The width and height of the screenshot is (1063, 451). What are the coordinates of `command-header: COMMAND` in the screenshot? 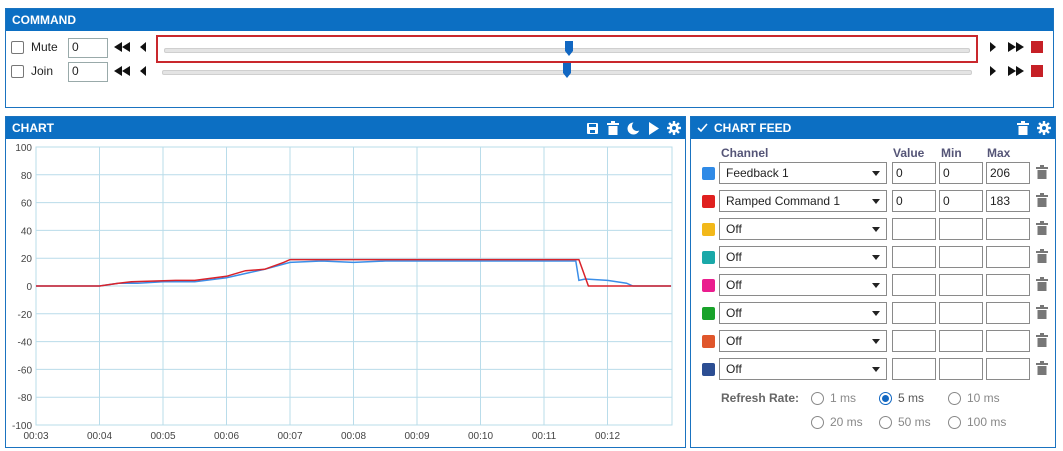 It's located at (529, 20).